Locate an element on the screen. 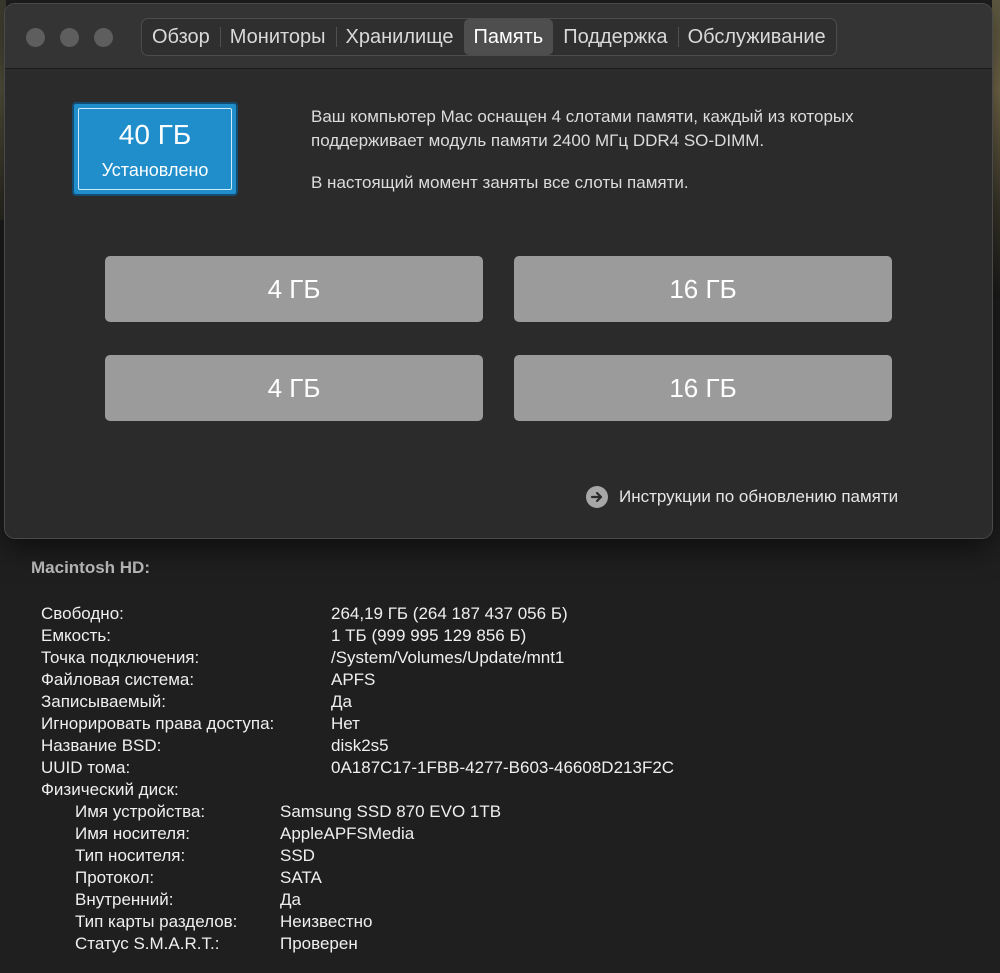  zoom-button is located at coordinates (103, 37).